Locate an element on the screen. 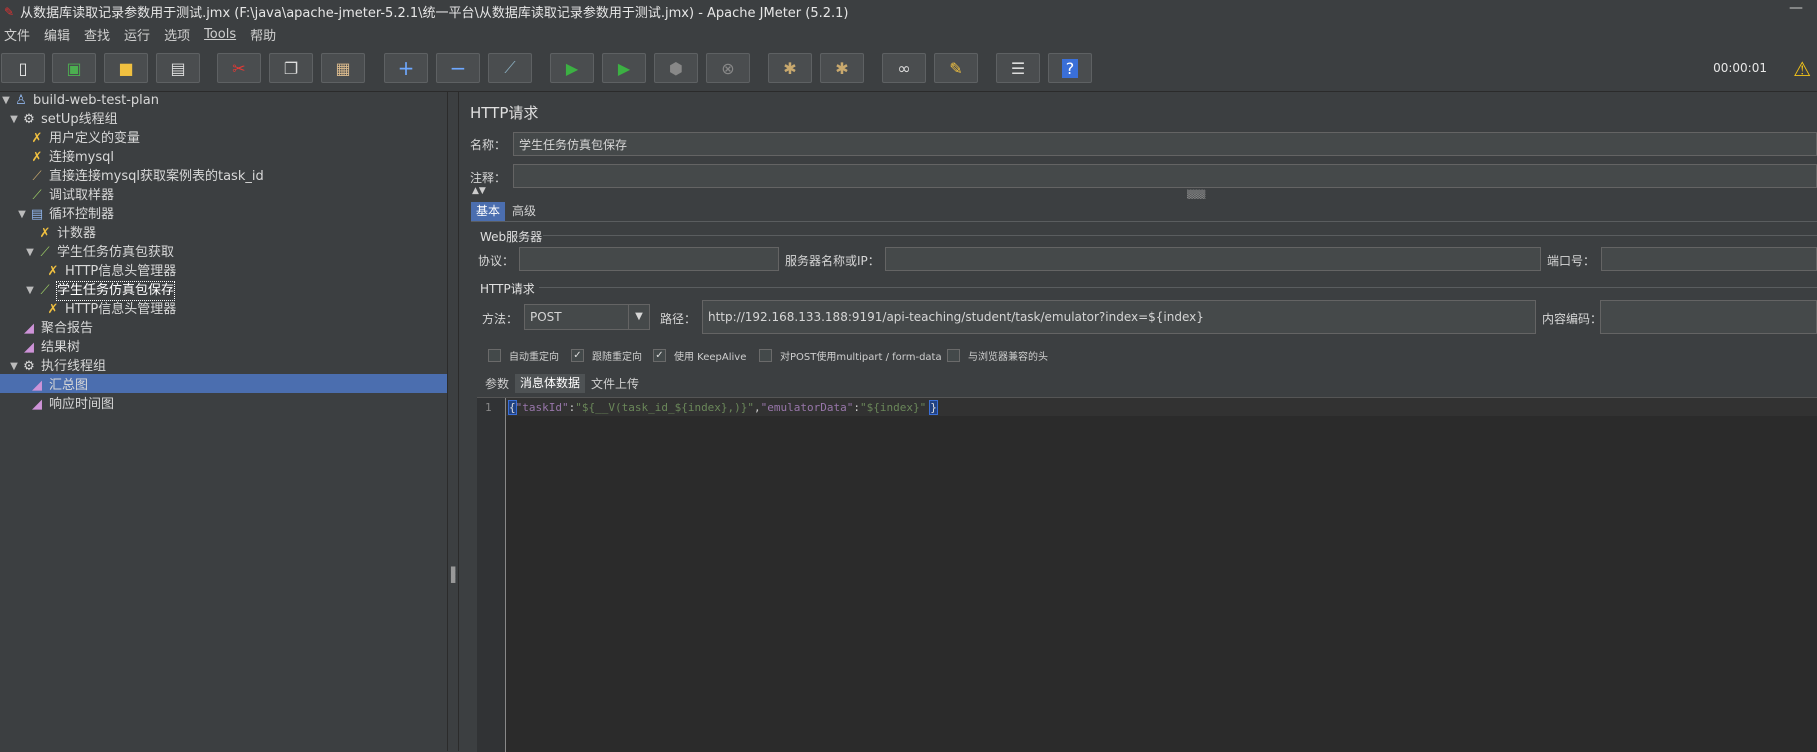 Image resolution: width=1817 pixels, height=752 pixels. play-no-timers-icon: ▶ is located at coordinates (624, 68).